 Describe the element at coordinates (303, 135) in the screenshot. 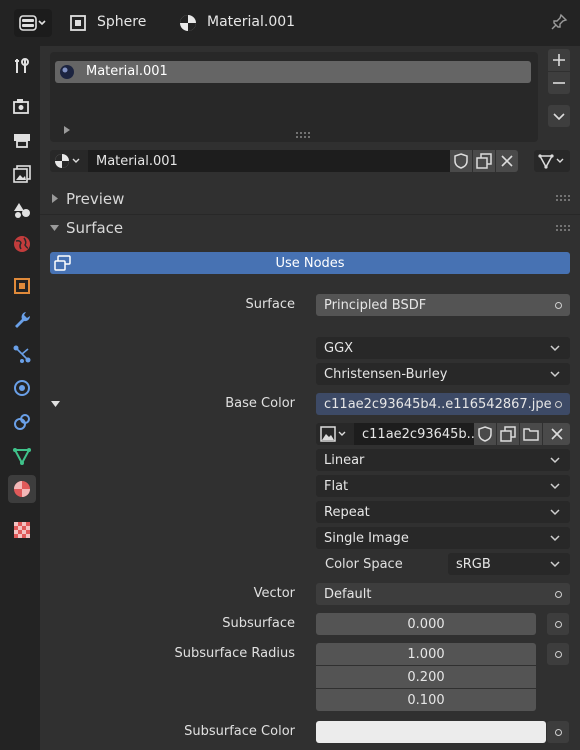

I see `resize-grip-icon` at that location.